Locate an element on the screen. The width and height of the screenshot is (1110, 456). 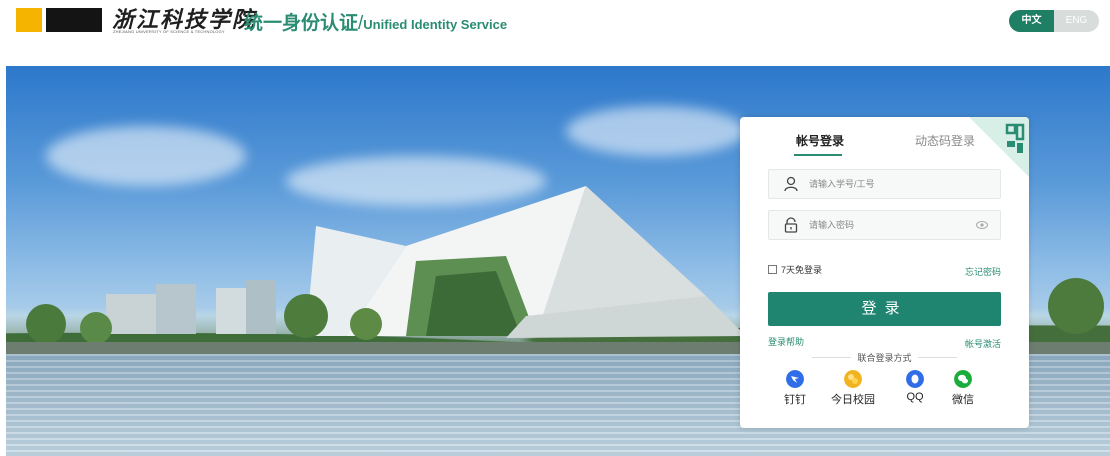
forgot-password-link: 忘记密码 is located at coordinates (983, 271).